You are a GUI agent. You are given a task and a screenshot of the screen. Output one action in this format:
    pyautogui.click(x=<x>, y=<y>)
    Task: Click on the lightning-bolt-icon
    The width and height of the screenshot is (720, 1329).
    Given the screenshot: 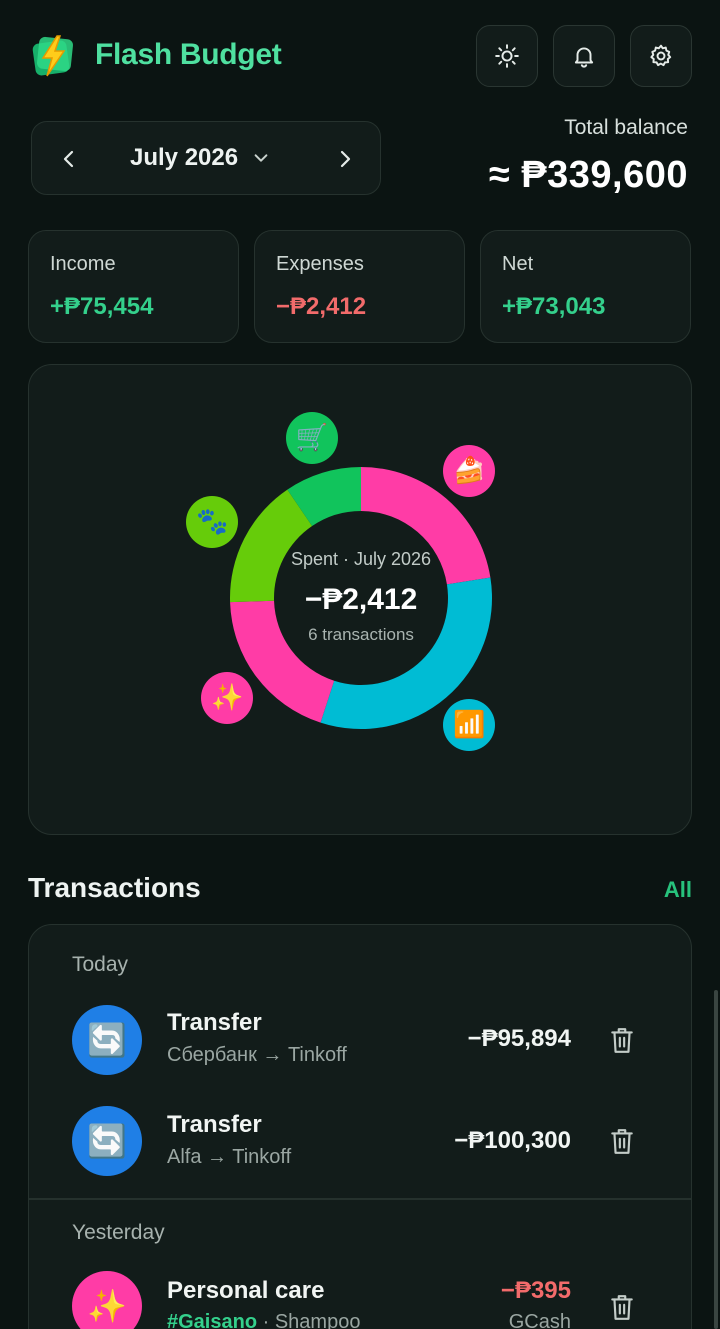 What is the action you would take?
    pyautogui.click(x=52, y=56)
    